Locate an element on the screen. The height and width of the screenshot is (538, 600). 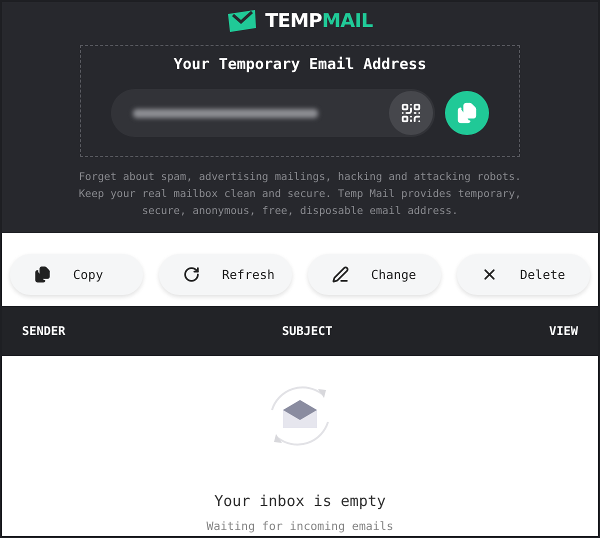
pen-icon is located at coordinates (340, 274).